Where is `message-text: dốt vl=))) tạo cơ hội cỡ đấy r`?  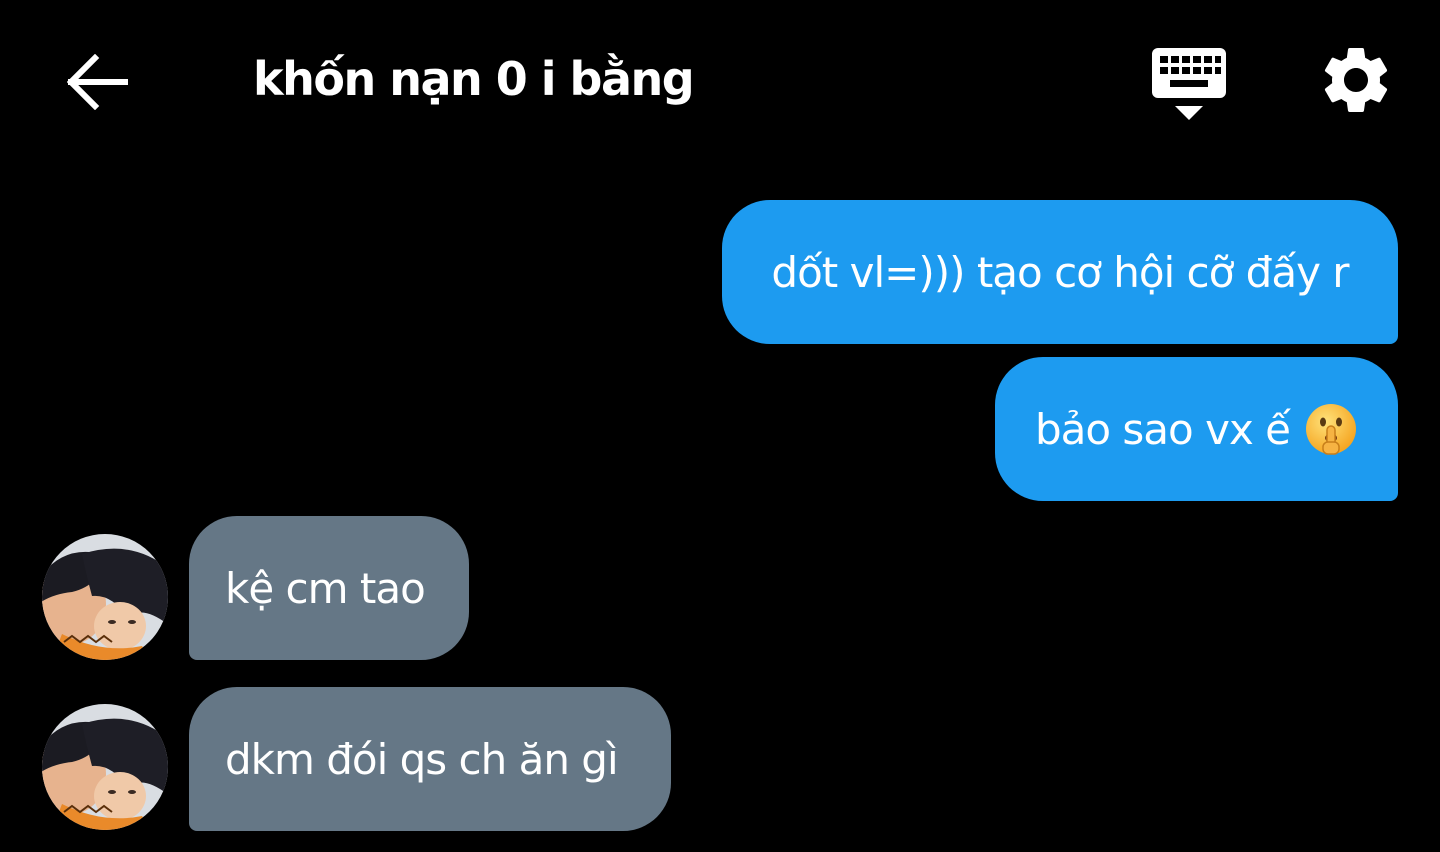 message-text: dốt vl=))) tạo cơ hội cỡ đấy r is located at coordinates (1060, 272).